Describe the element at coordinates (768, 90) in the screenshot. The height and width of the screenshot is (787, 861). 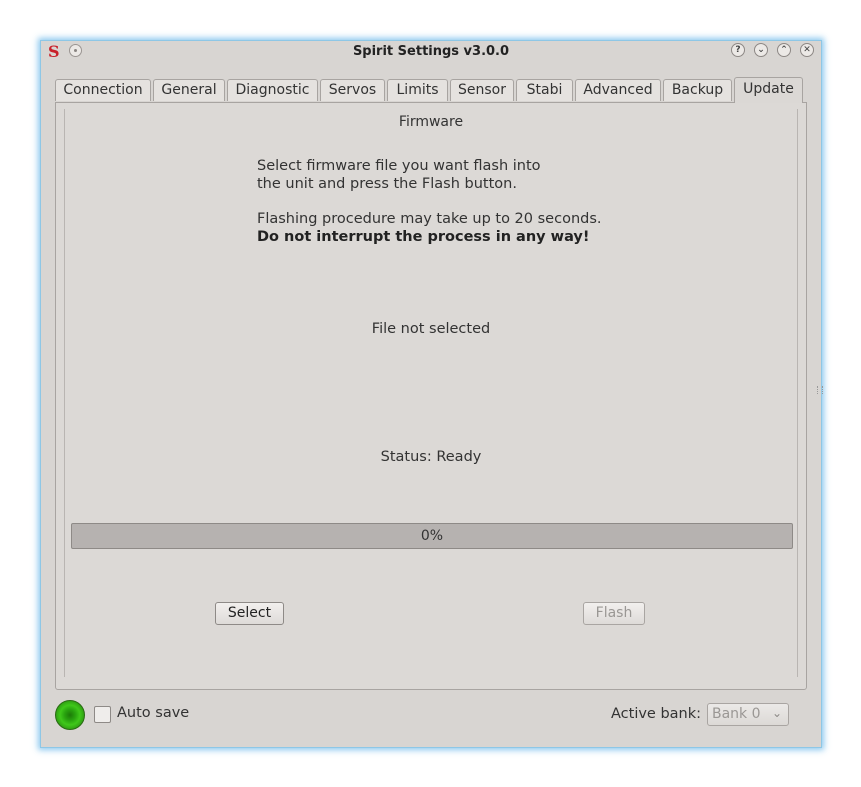
I see `tab-update: Update` at that location.